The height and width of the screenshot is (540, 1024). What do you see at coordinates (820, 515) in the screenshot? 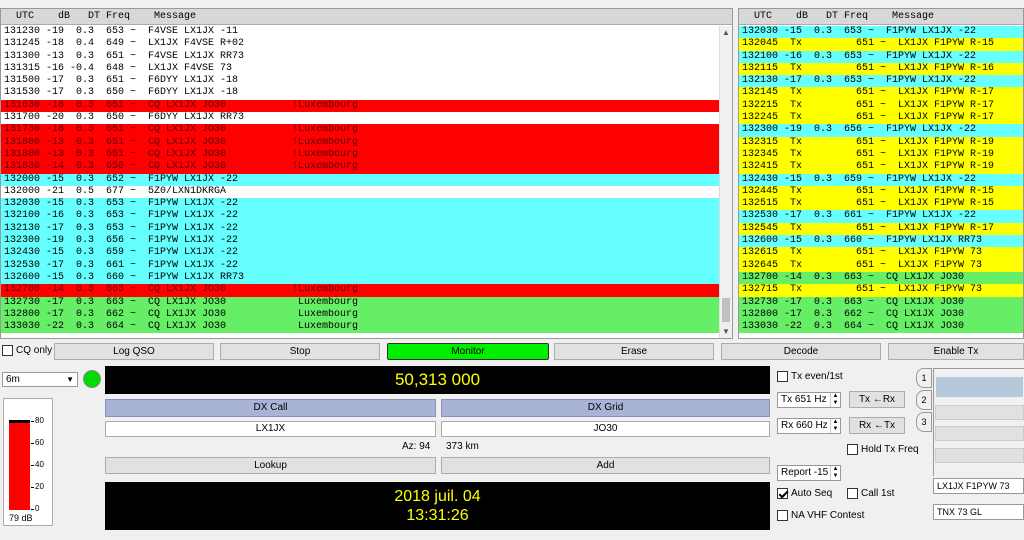
I see `na-vhf-contest-checkbox: NA VHF Contest` at bounding box center [820, 515].